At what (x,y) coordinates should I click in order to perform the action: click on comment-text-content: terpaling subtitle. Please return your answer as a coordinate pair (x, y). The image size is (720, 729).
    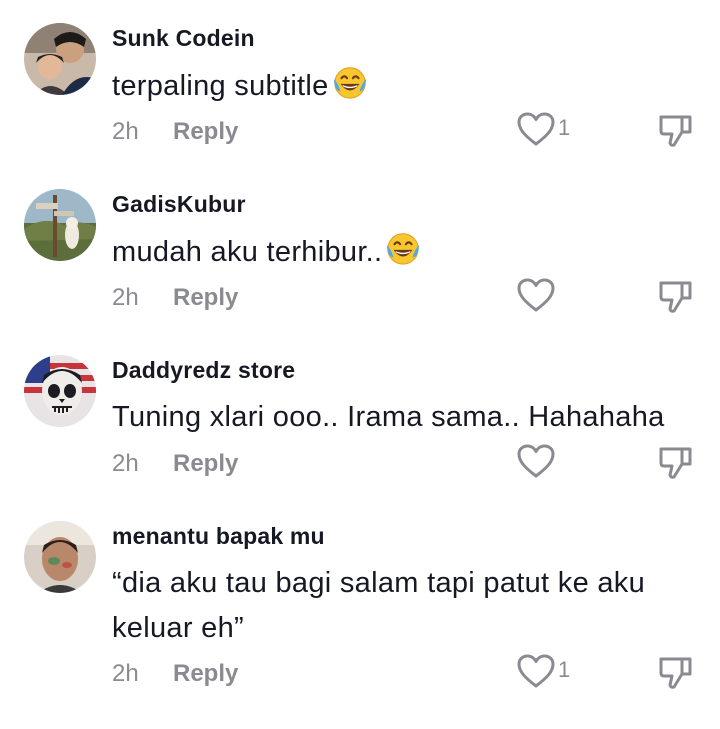
    Looking at the image, I should click on (220, 86).